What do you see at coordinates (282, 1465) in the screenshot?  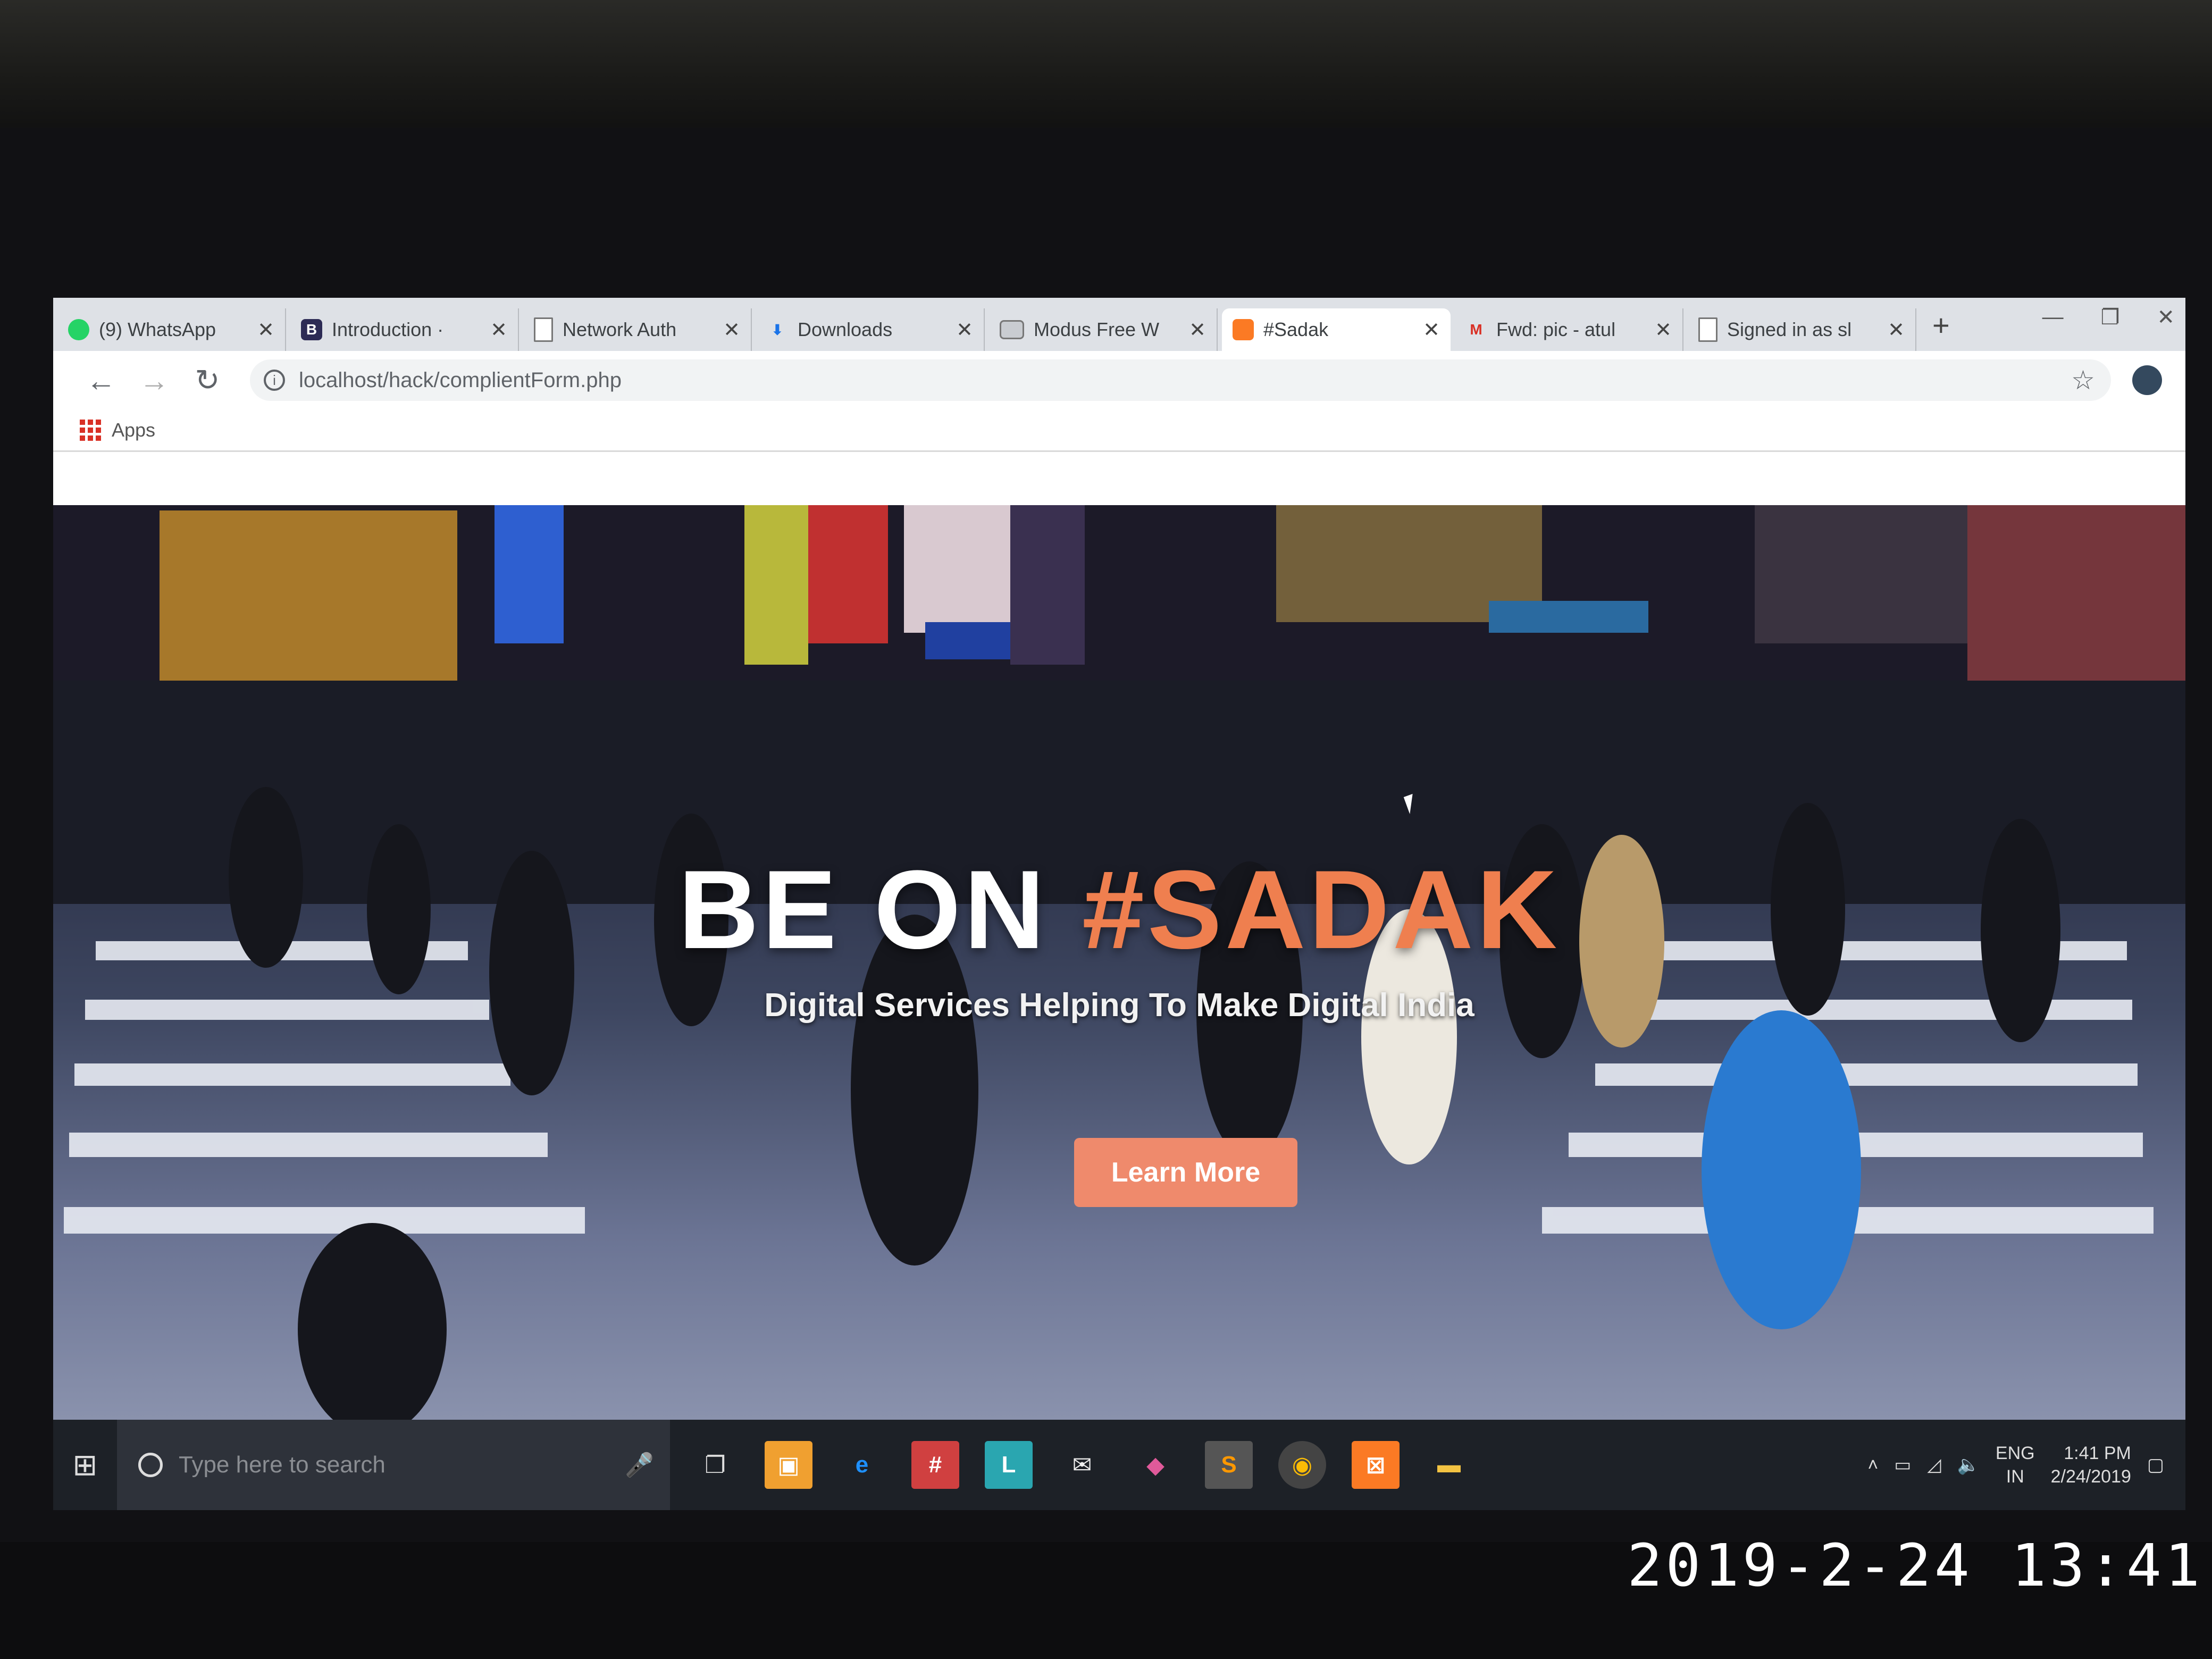 I see `search-placeholder: Type here to search` at bounding box center [282, 1465].